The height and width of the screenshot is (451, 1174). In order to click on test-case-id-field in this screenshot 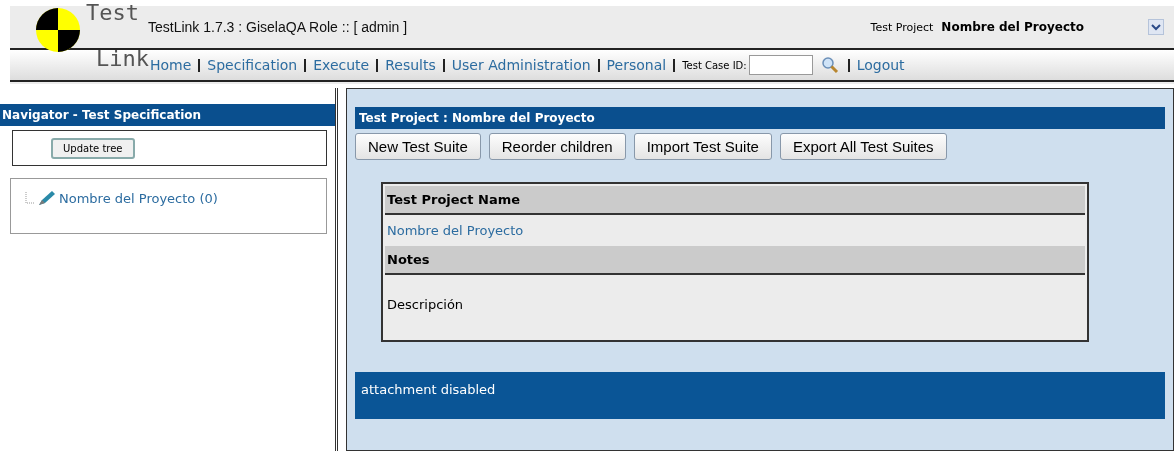, I will do `click(780, 65)`.